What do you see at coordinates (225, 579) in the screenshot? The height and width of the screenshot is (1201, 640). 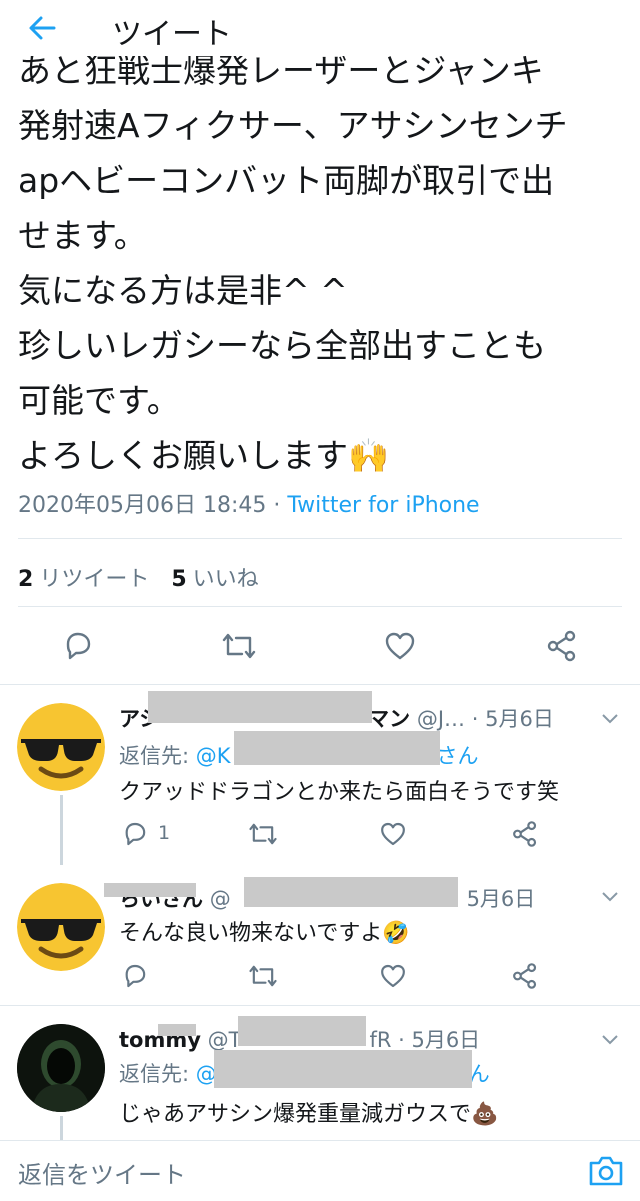 I see `like-label: いいね` at bounding box center [225, 579].